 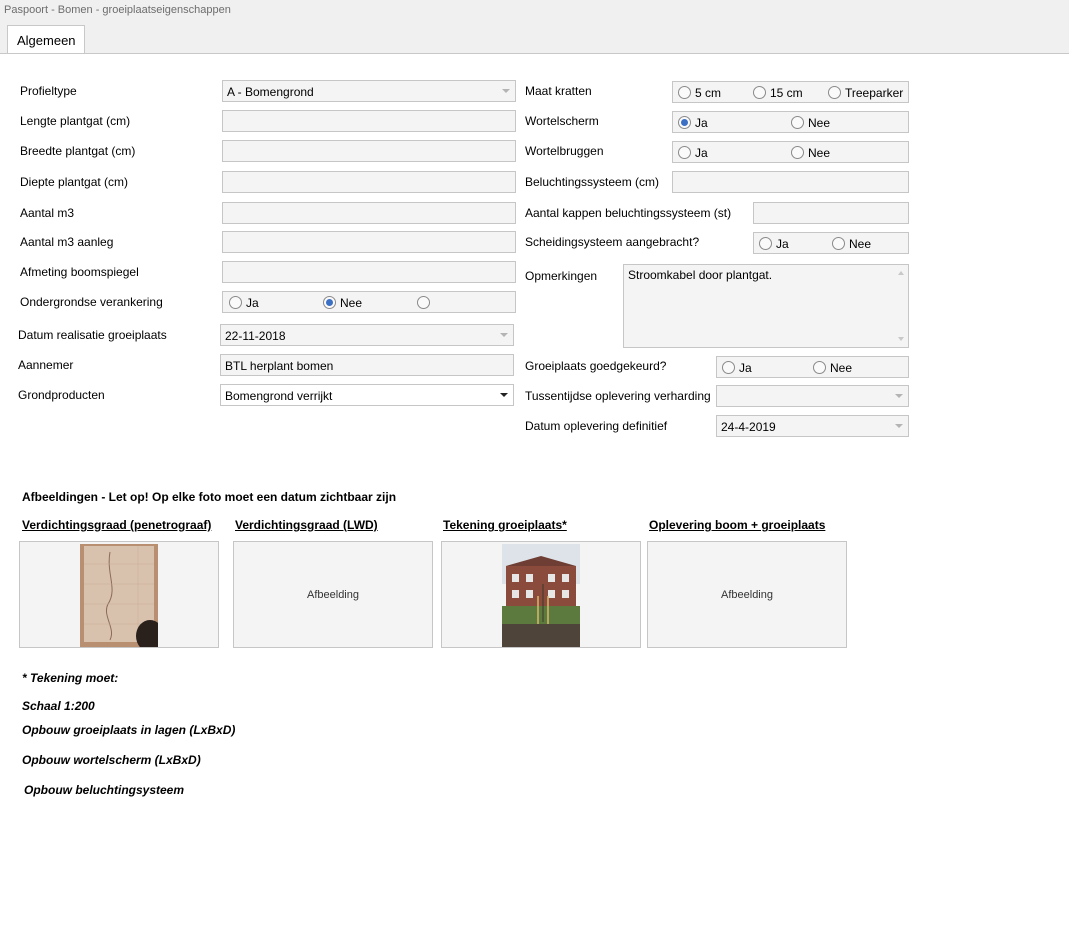 I want to click on tekening-photo, so click(x=541, y=595).